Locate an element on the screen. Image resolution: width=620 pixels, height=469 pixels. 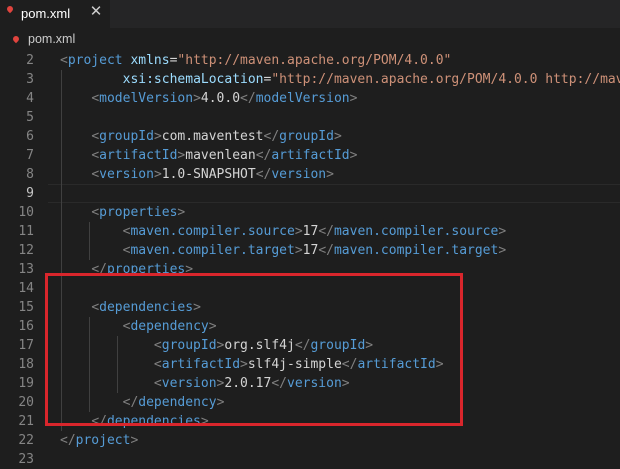
line-number: 23 is located at coordinates (26, 459).